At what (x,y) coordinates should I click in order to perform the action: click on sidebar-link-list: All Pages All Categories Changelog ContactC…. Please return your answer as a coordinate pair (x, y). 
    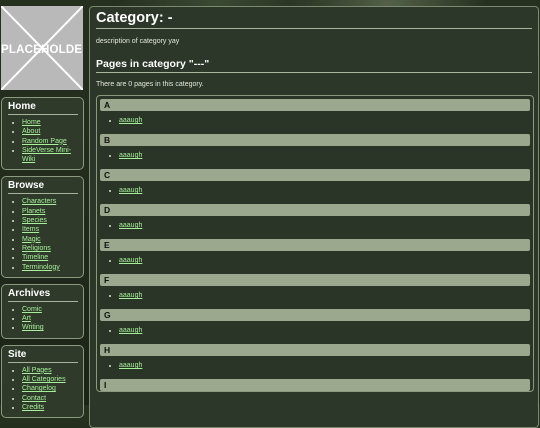
    Looking at the image, I should click on (43, 389).